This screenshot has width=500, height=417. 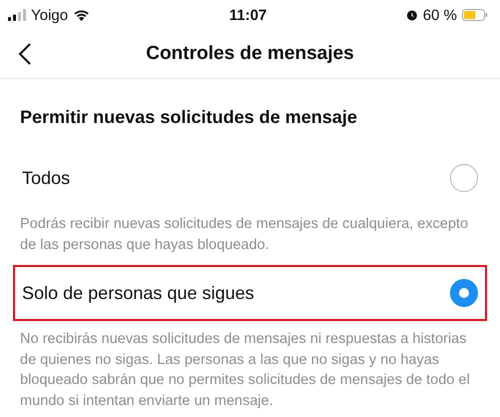 I want to click on signal-icon, so click(x=17, y=15).